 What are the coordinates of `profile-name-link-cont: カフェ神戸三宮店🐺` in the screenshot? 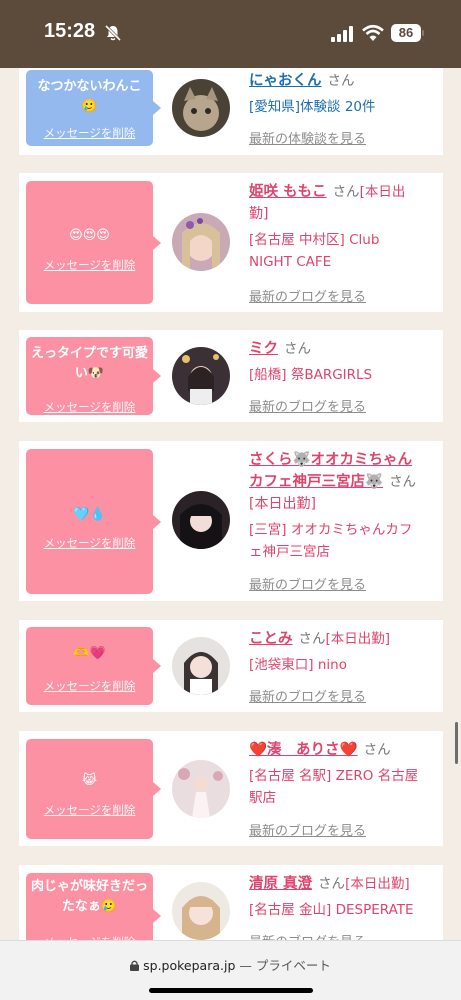 It's located at (316, 482).